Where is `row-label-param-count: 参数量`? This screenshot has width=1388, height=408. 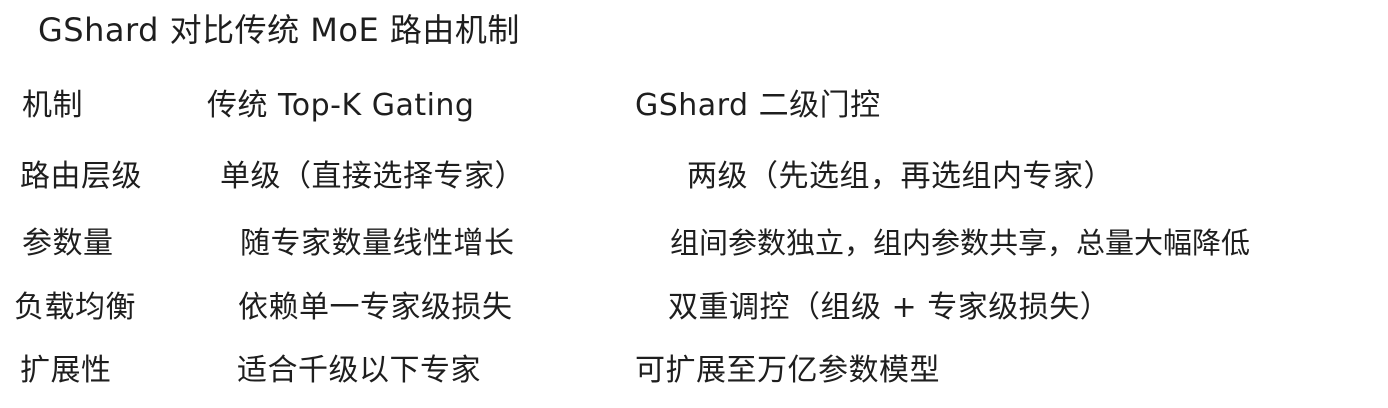
row-label-param-count: 参数量 is located at coordinates (68, 243).